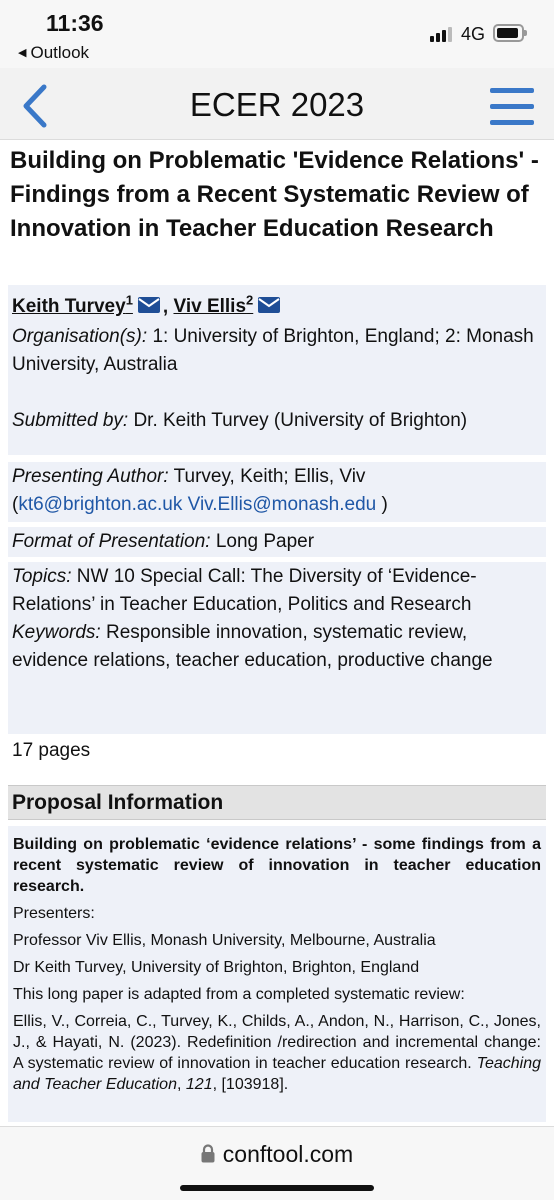 The width and height of the screenshot is (554, 1200). I want to click on organisations-label: Organisation(s):, so click(80, 337).